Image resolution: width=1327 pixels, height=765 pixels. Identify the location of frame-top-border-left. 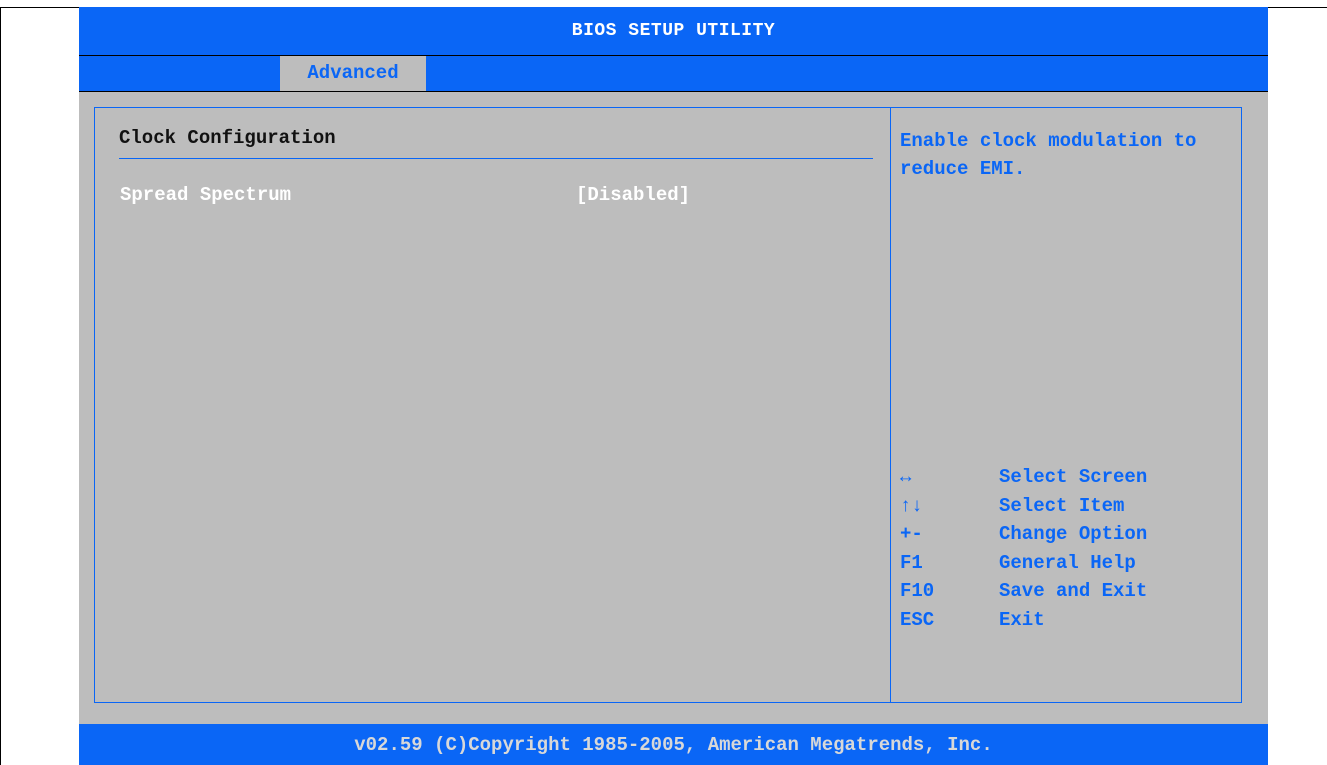
(39, 7).